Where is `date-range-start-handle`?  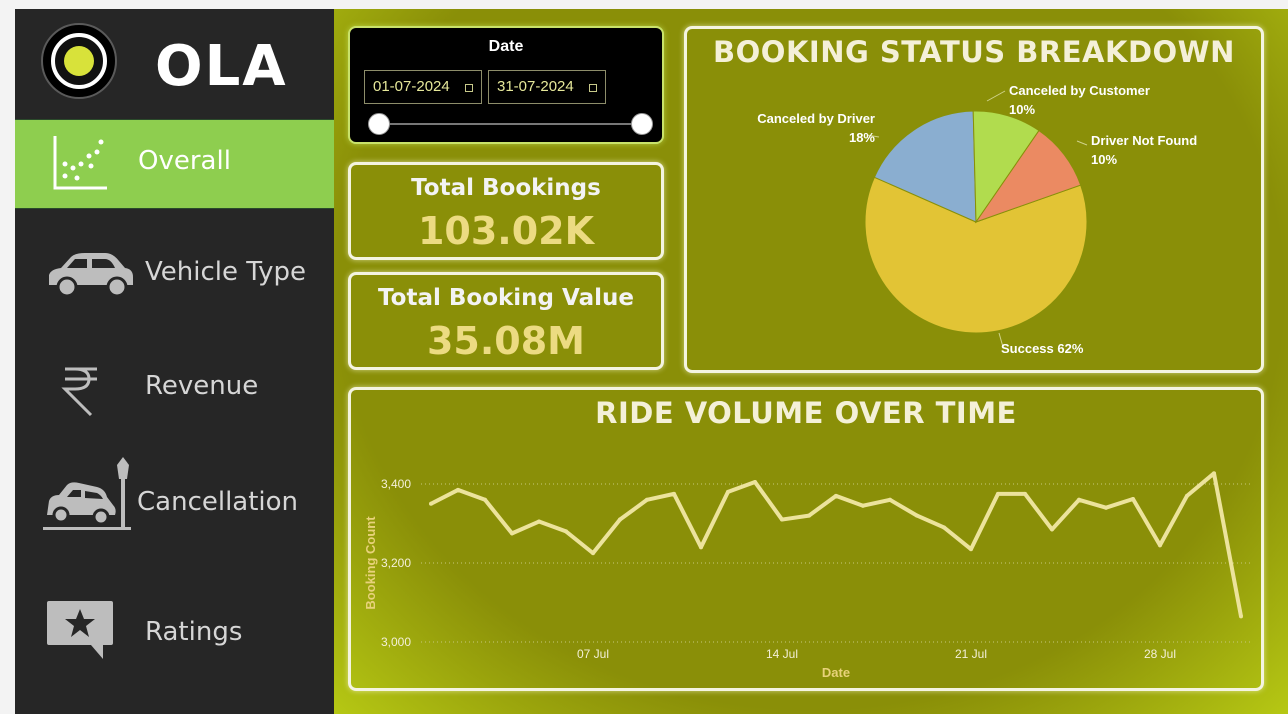 date-range-start-handle is located at coordinates (379, 124).